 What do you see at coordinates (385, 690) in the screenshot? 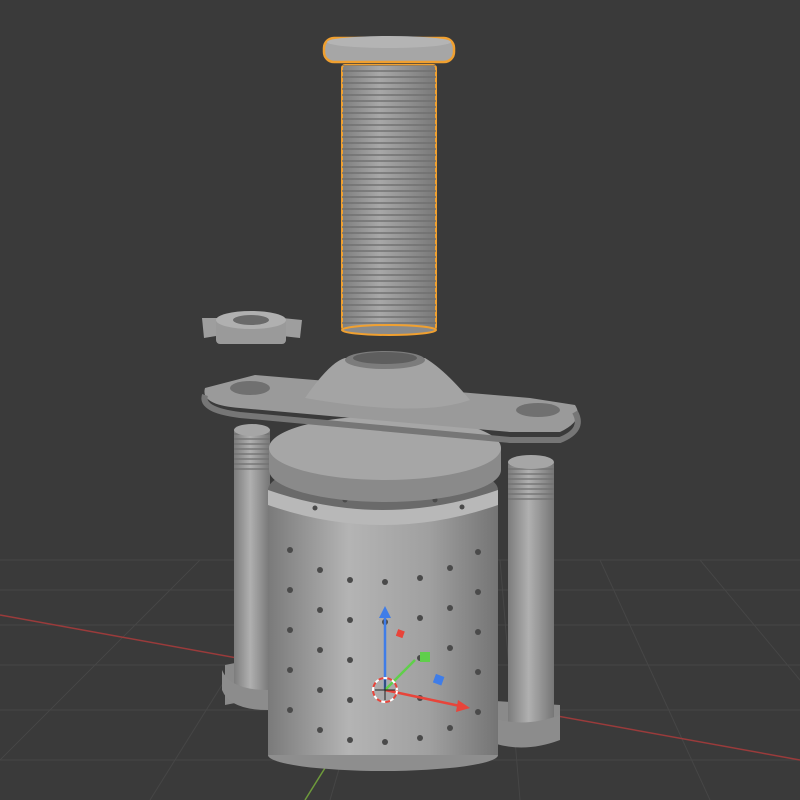
I see `3d-cursor-icon` at bounding box center [385, 690].